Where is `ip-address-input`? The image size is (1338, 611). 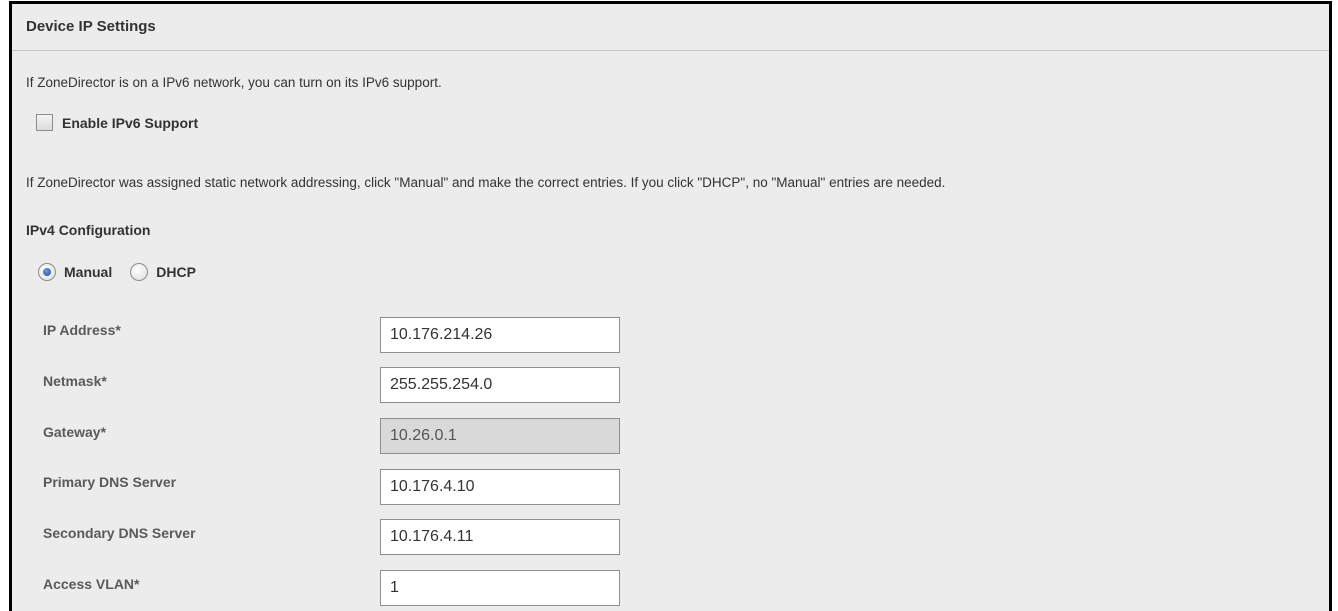
ip-address-input is located at coordinates (500, 335).